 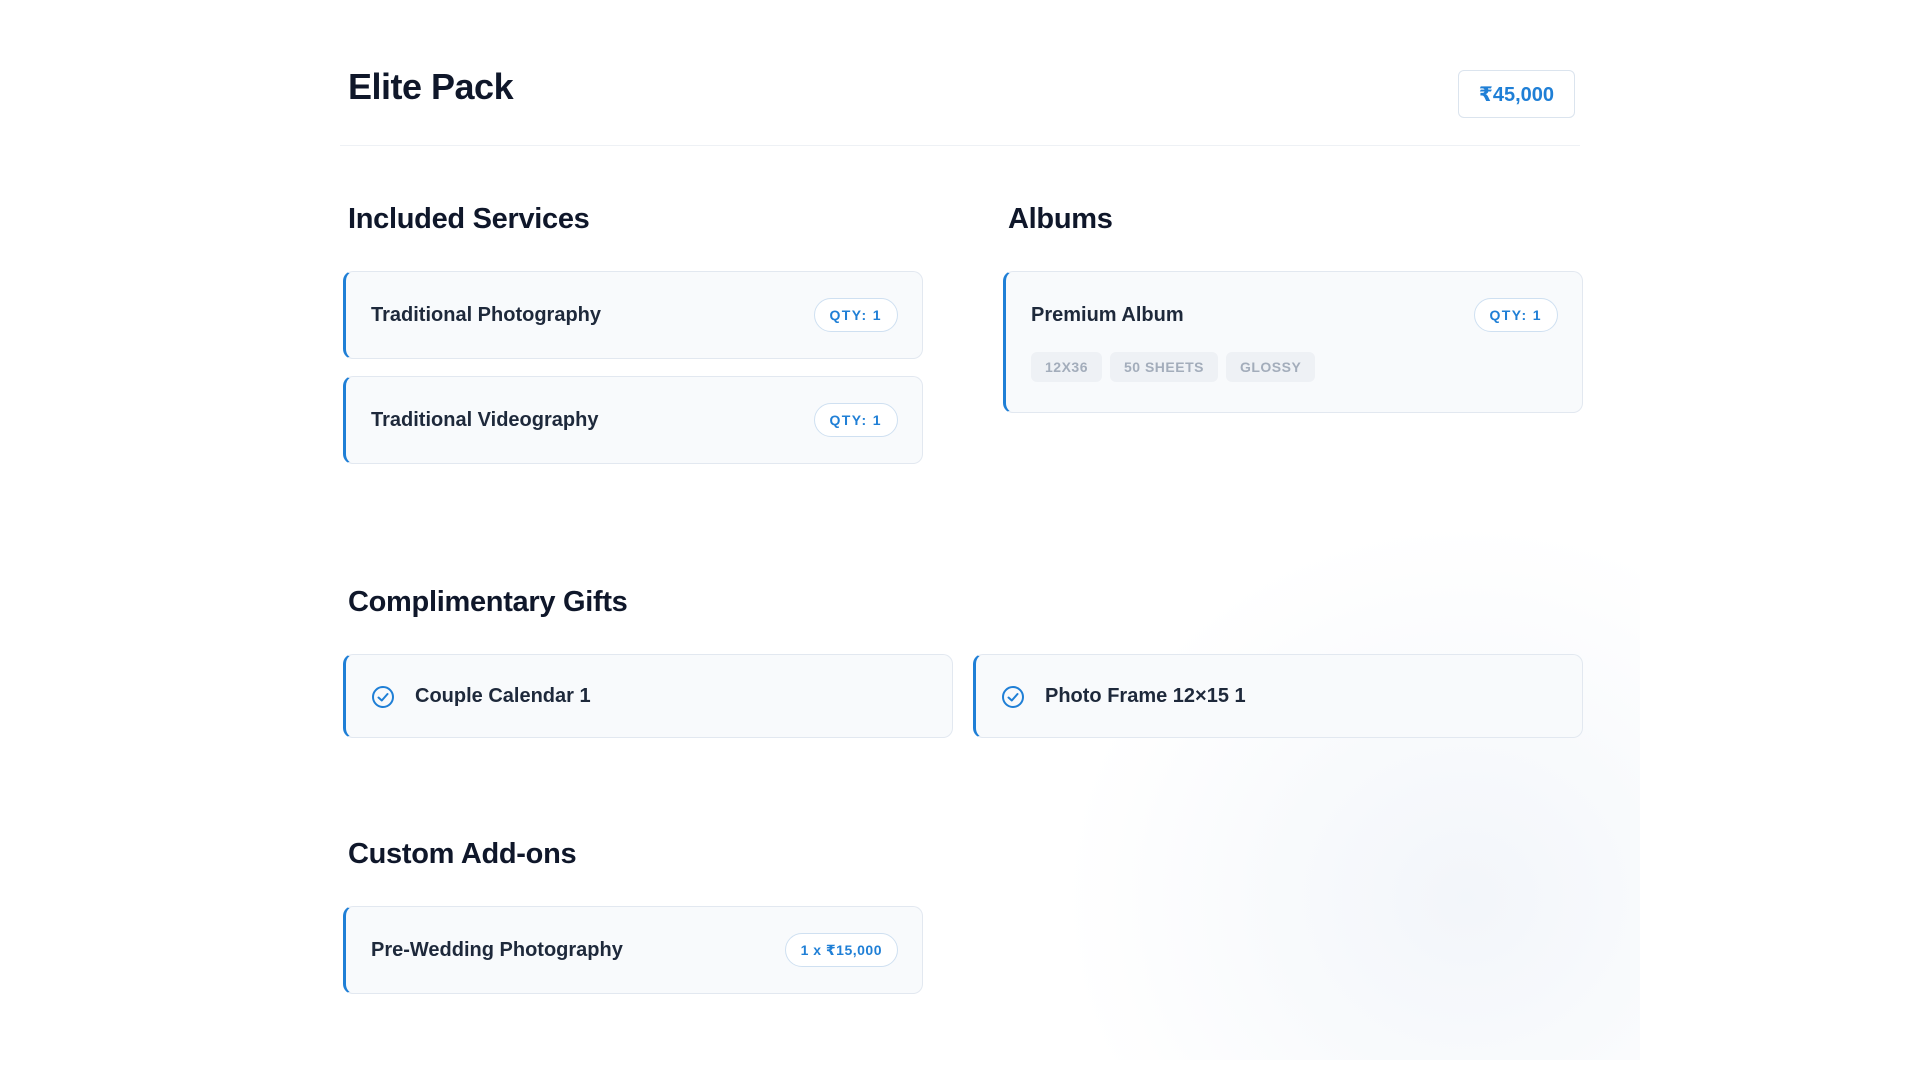 I want to click on addon-price-badge: 1 x ₹15,000, so click(x=841, y=950).